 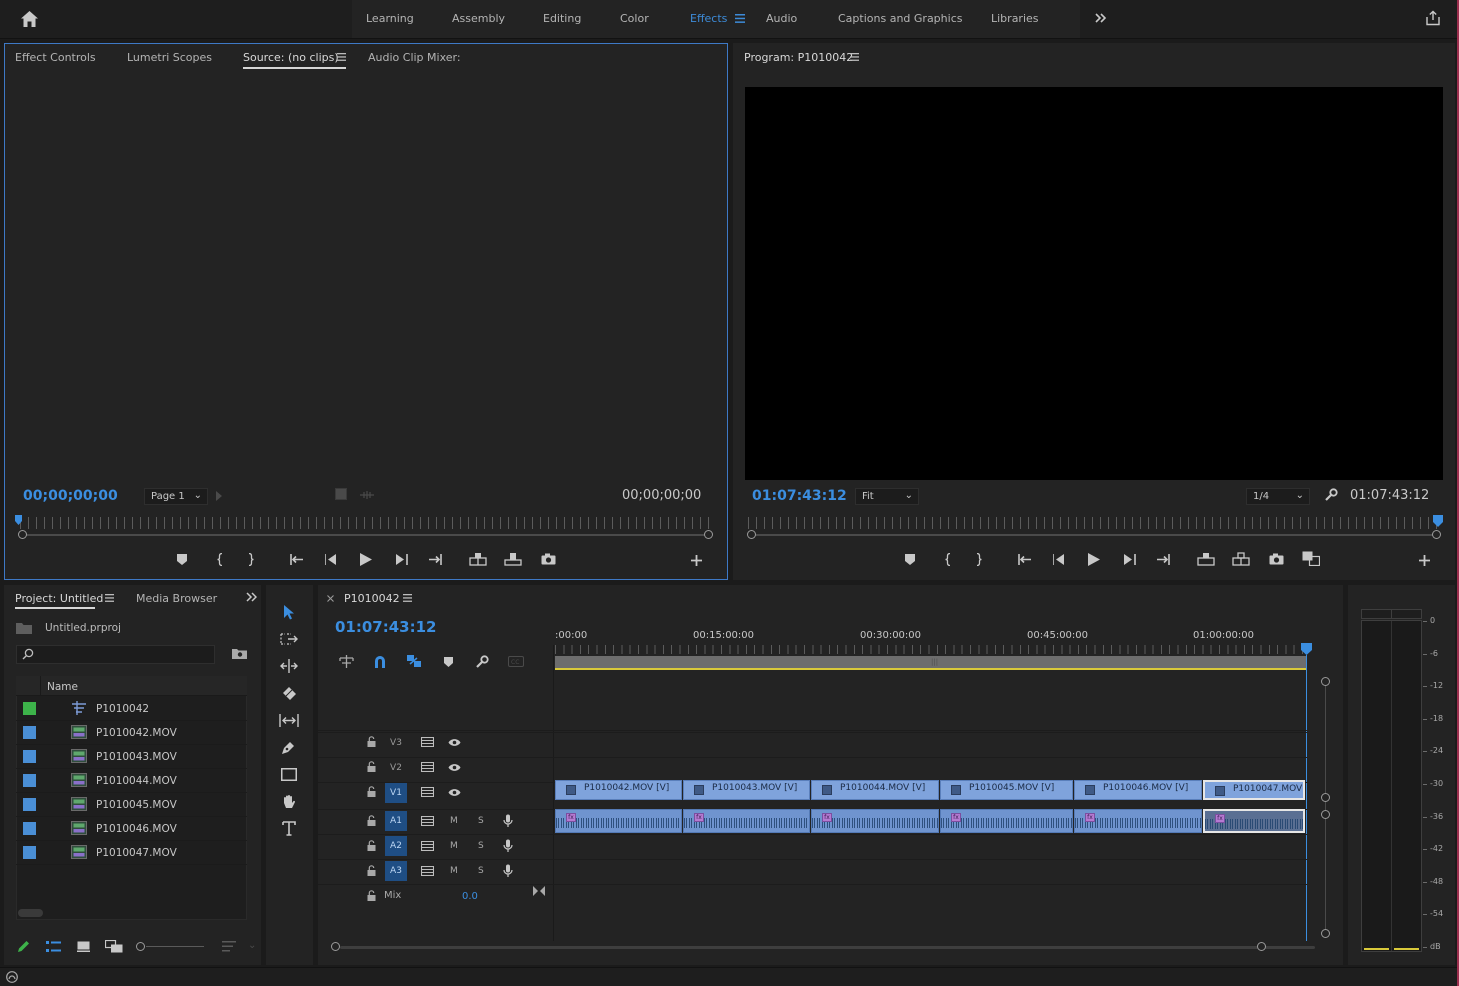 What do you see at coordinates (1278, 496) in the screenshot?
I see `program-resolution-select: 1/4 ⌄` at bounding box center [1278, 496].